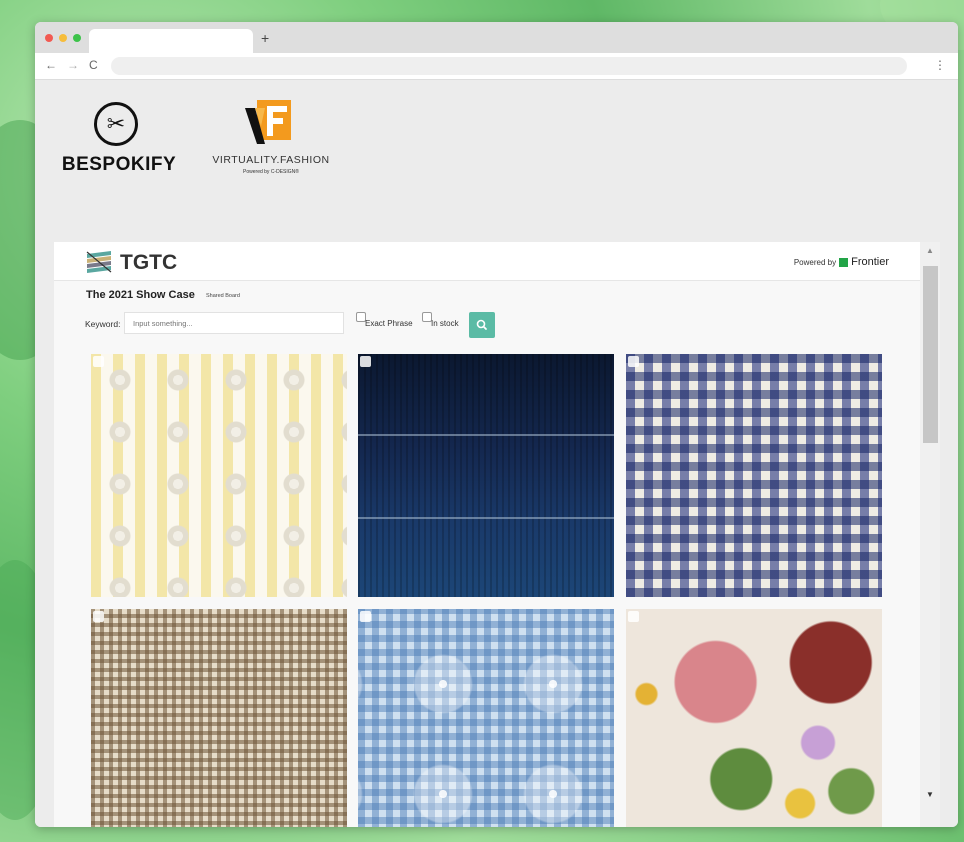 The height and width of the screenshot is (842, 964). Describe the element at coordinates (116, 124) in the screenshot. I see `scissors-icon: ✂` at that location.